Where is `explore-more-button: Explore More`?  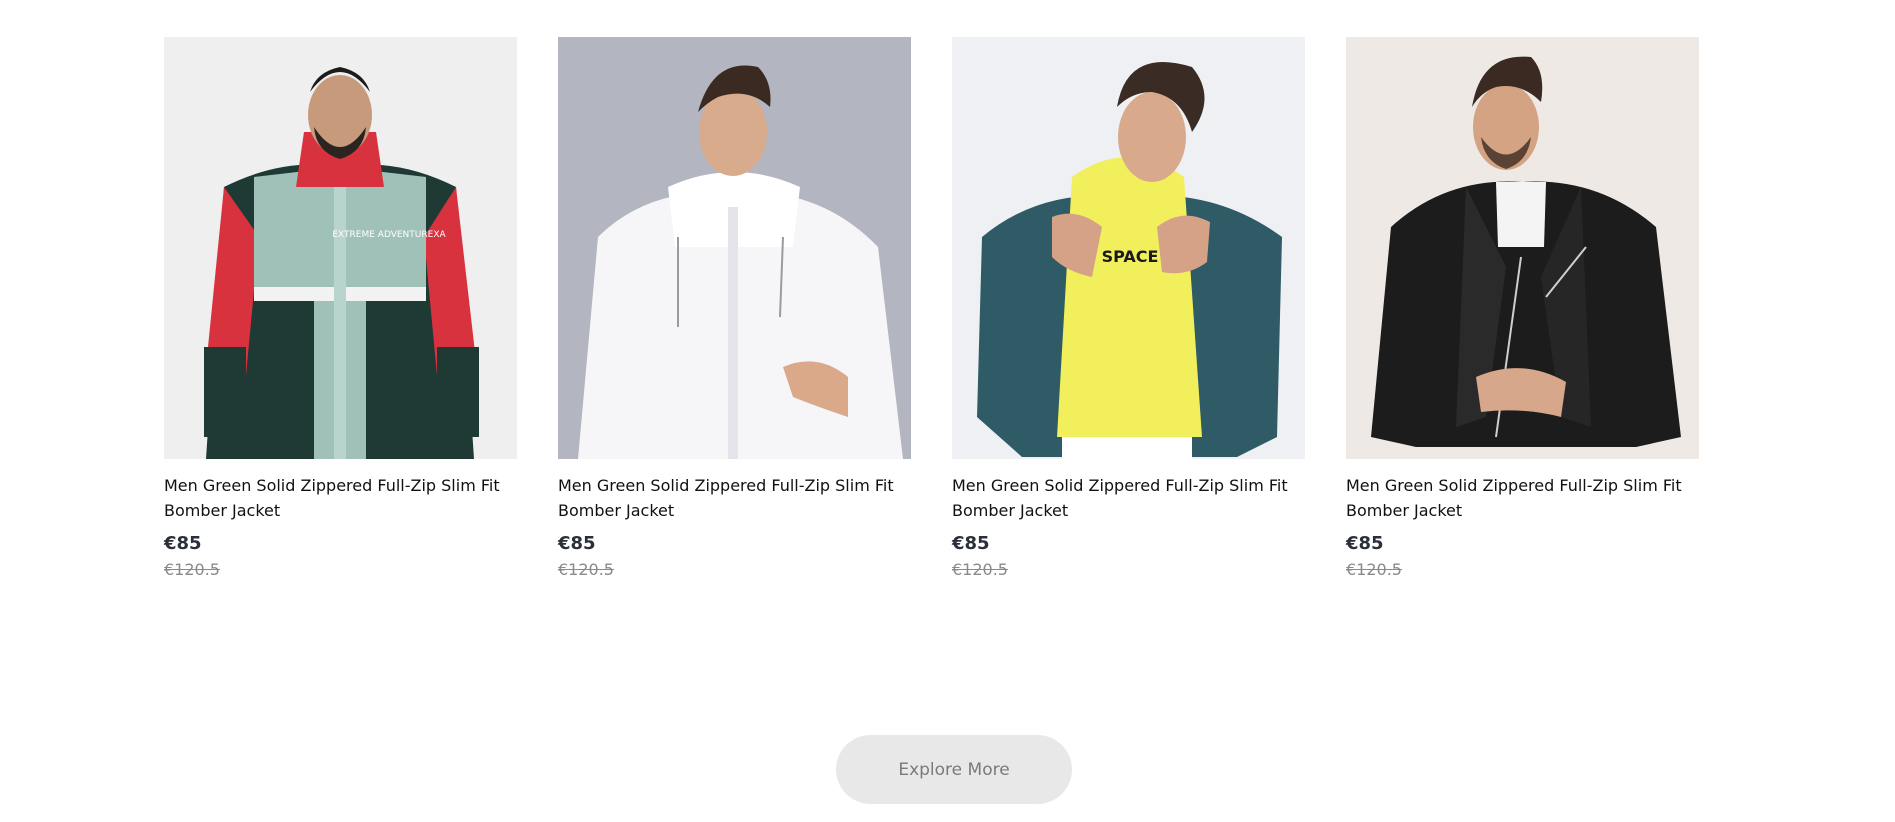 explore-more-button: Explore More is located at coordinates (954, 769).